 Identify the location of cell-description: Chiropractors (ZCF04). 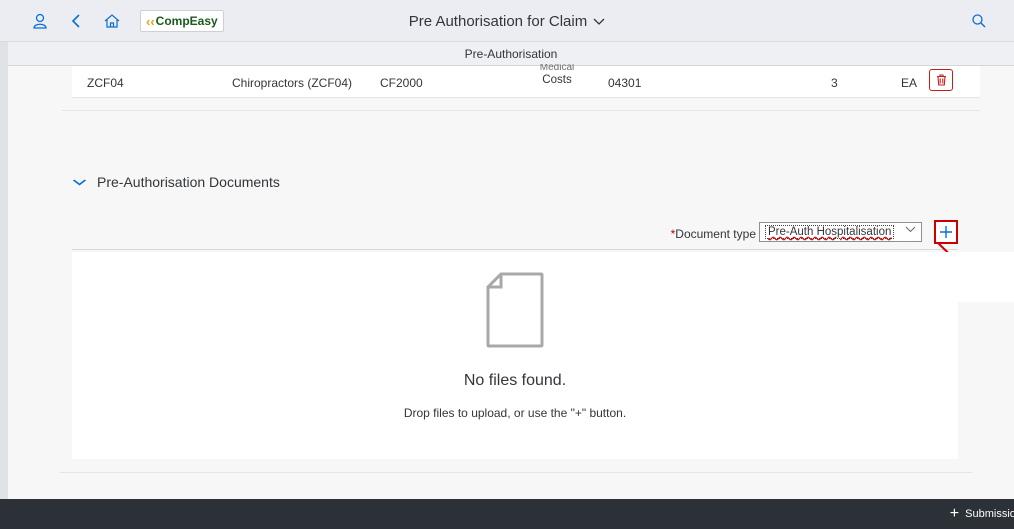
(292, 83).